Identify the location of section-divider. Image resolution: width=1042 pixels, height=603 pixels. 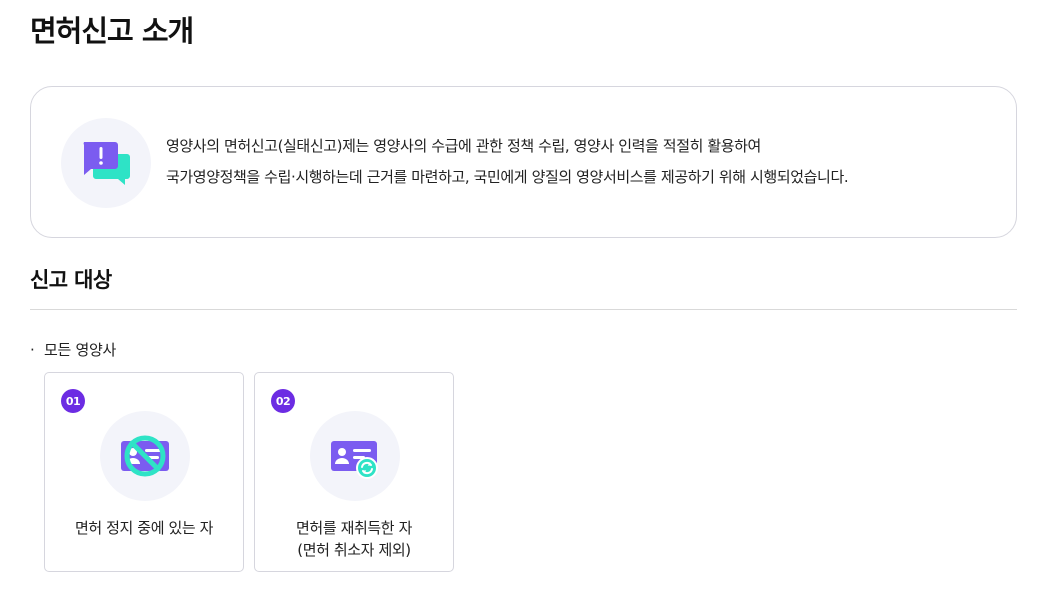
(523, 309).